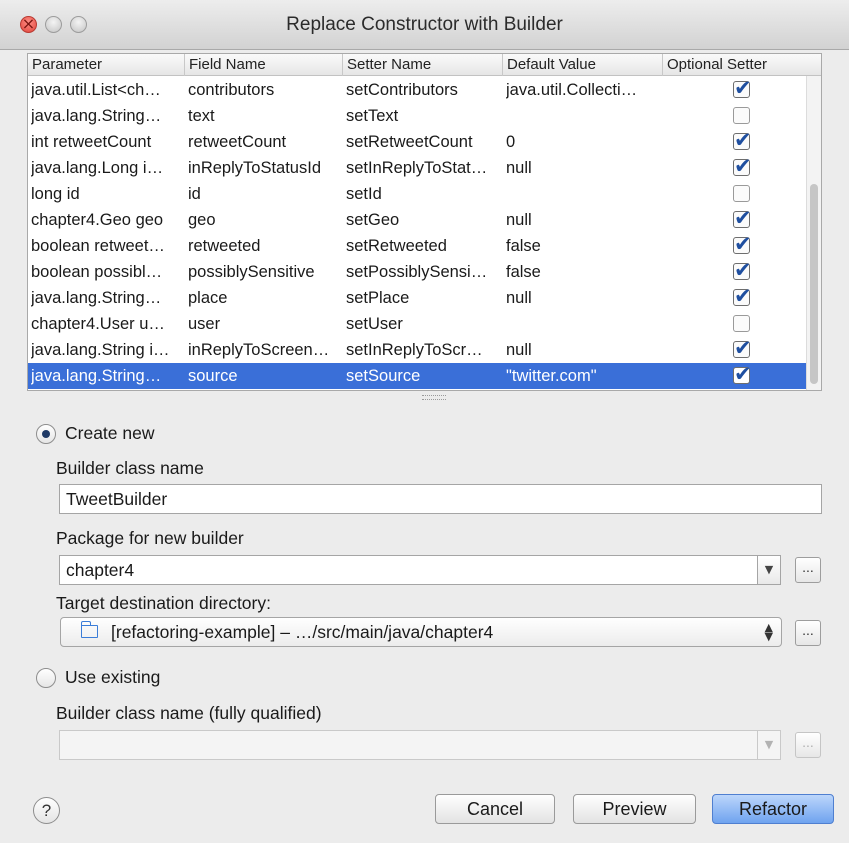 This screenshot has height=843, width=849. I want to click on cell-default-value: "twitter.com", so click(551, 376).